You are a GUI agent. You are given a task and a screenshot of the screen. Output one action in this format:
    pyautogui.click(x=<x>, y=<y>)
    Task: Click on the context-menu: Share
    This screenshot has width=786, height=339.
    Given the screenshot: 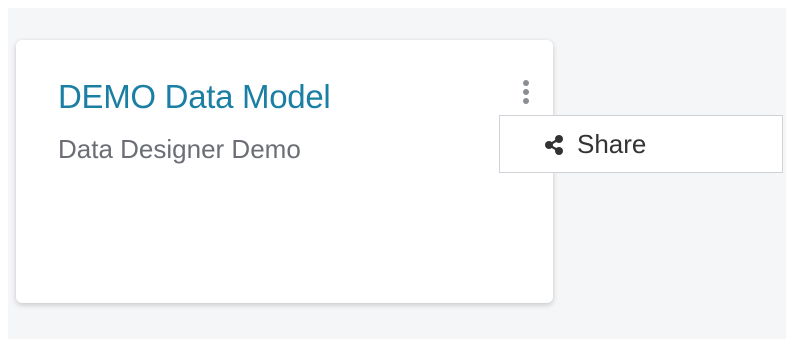 What is the action you would take?
    pyautogui.click(x=641, y=144)
    